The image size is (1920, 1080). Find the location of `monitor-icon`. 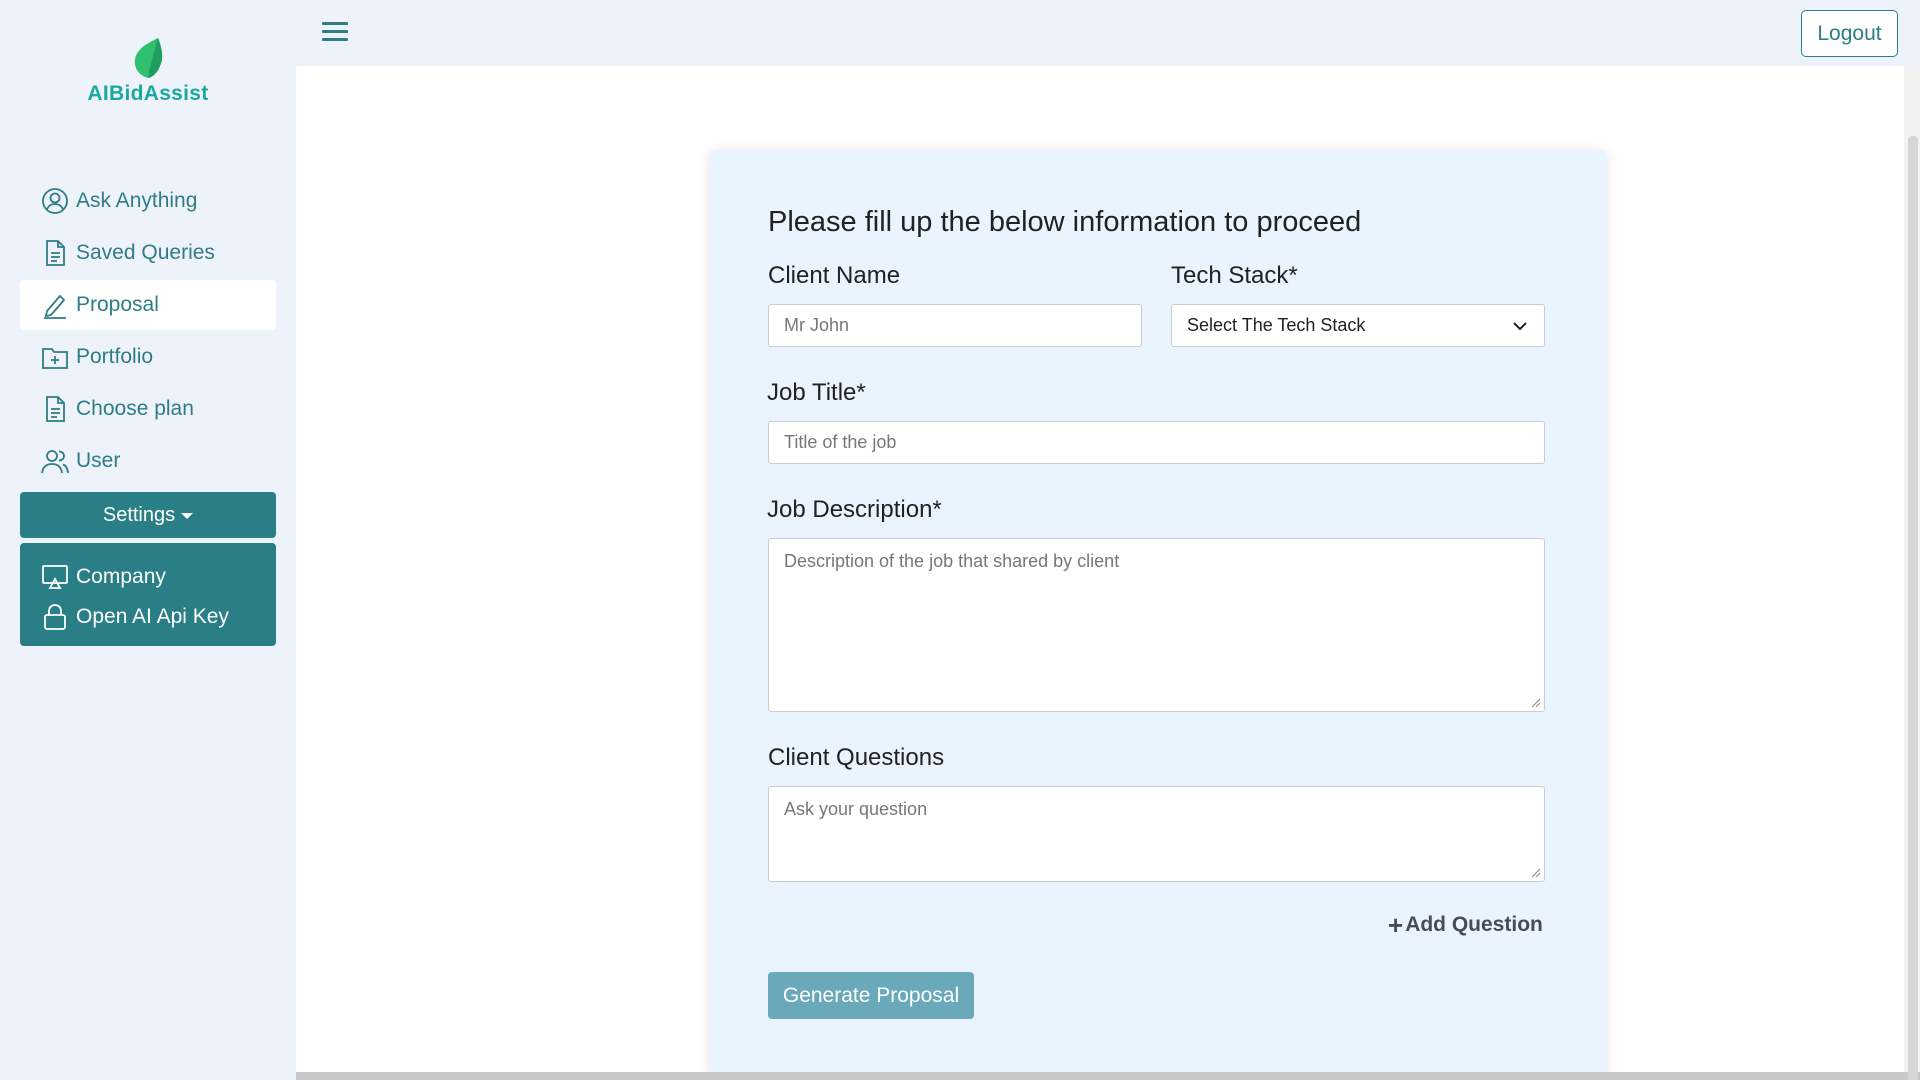

monitor-icon is located at coordinates (55, 577).